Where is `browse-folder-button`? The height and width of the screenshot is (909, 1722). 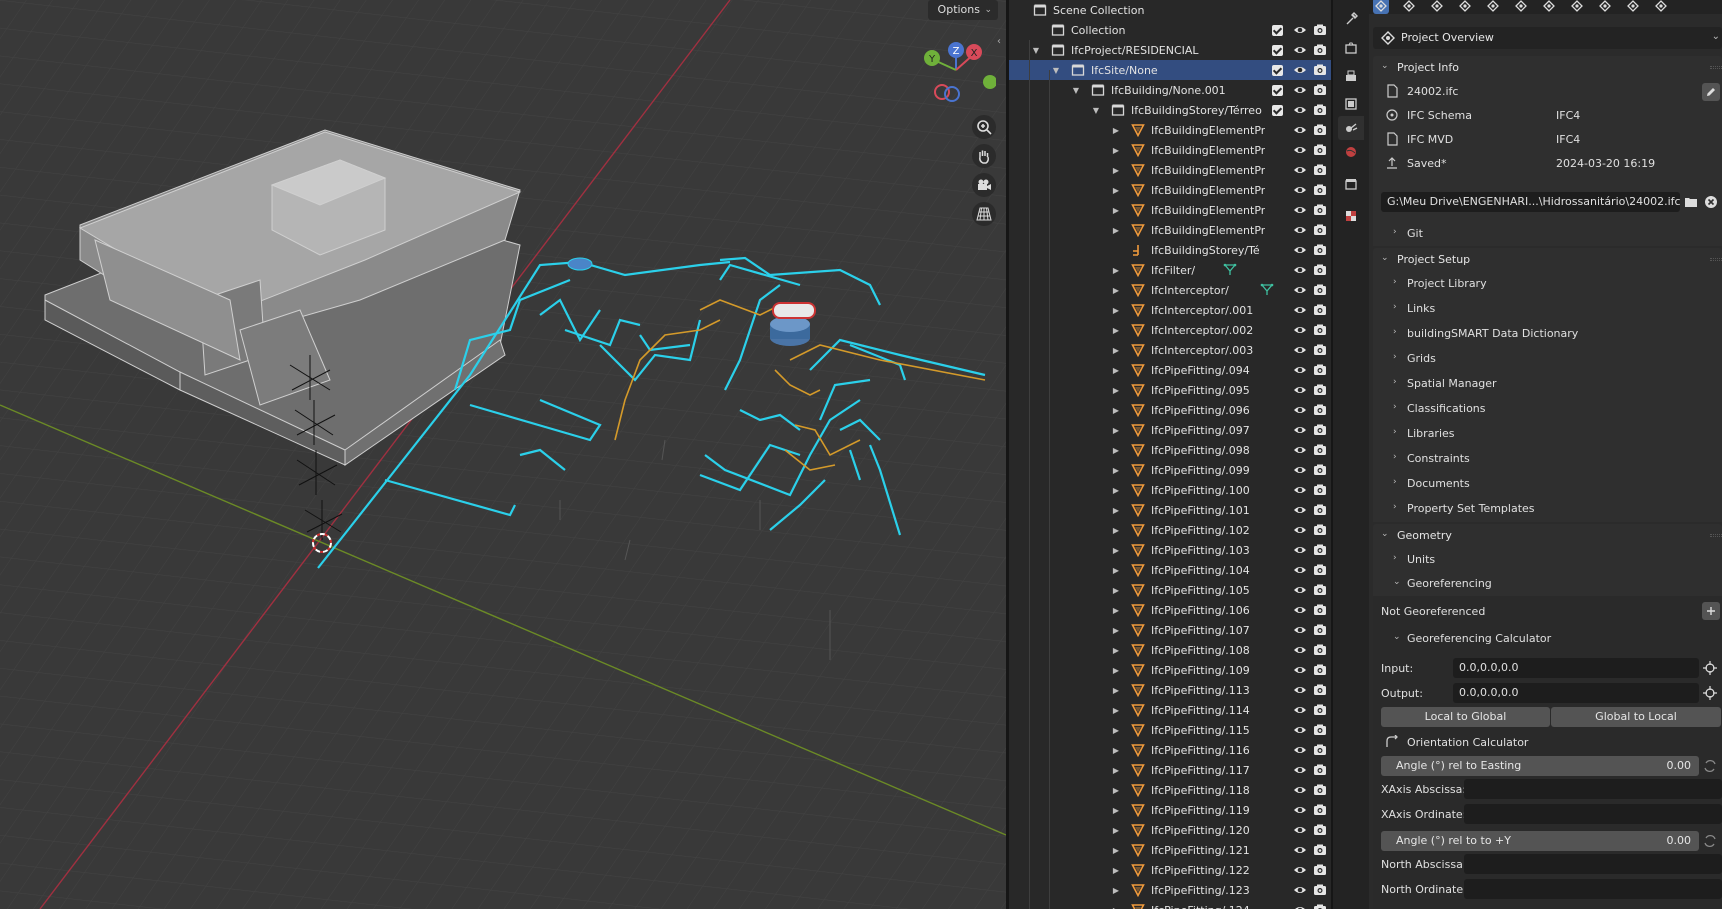
browse-folder-button is located at coordinates (1691, 202).